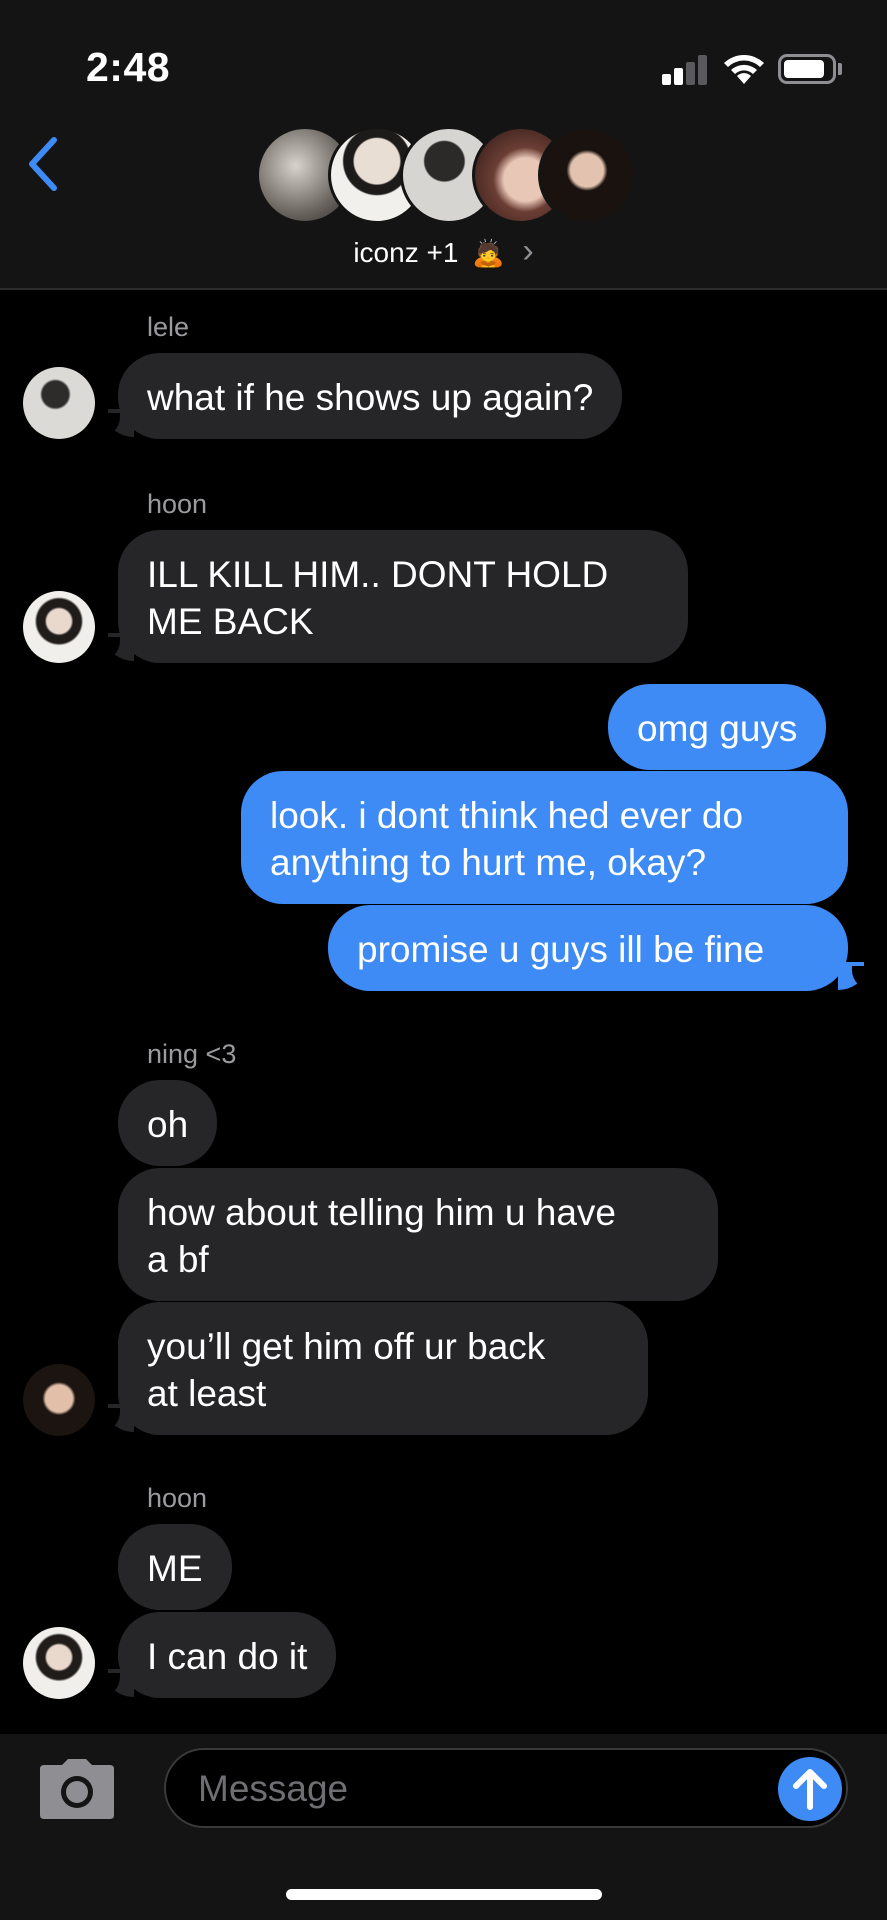 This screenshot has width=887, height=1920. I want to click on camera-icon, so click(77, 1789).